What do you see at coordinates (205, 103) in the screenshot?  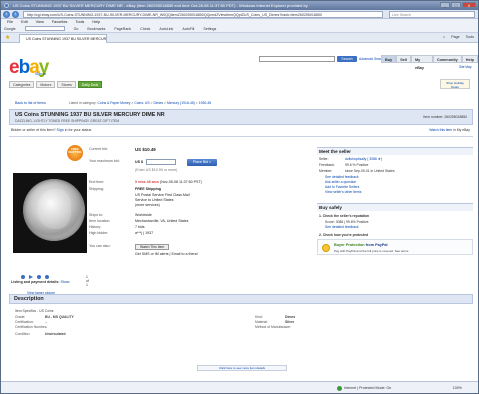 I see `crumb-item: 1930-45` at bounding box center [205, 103].